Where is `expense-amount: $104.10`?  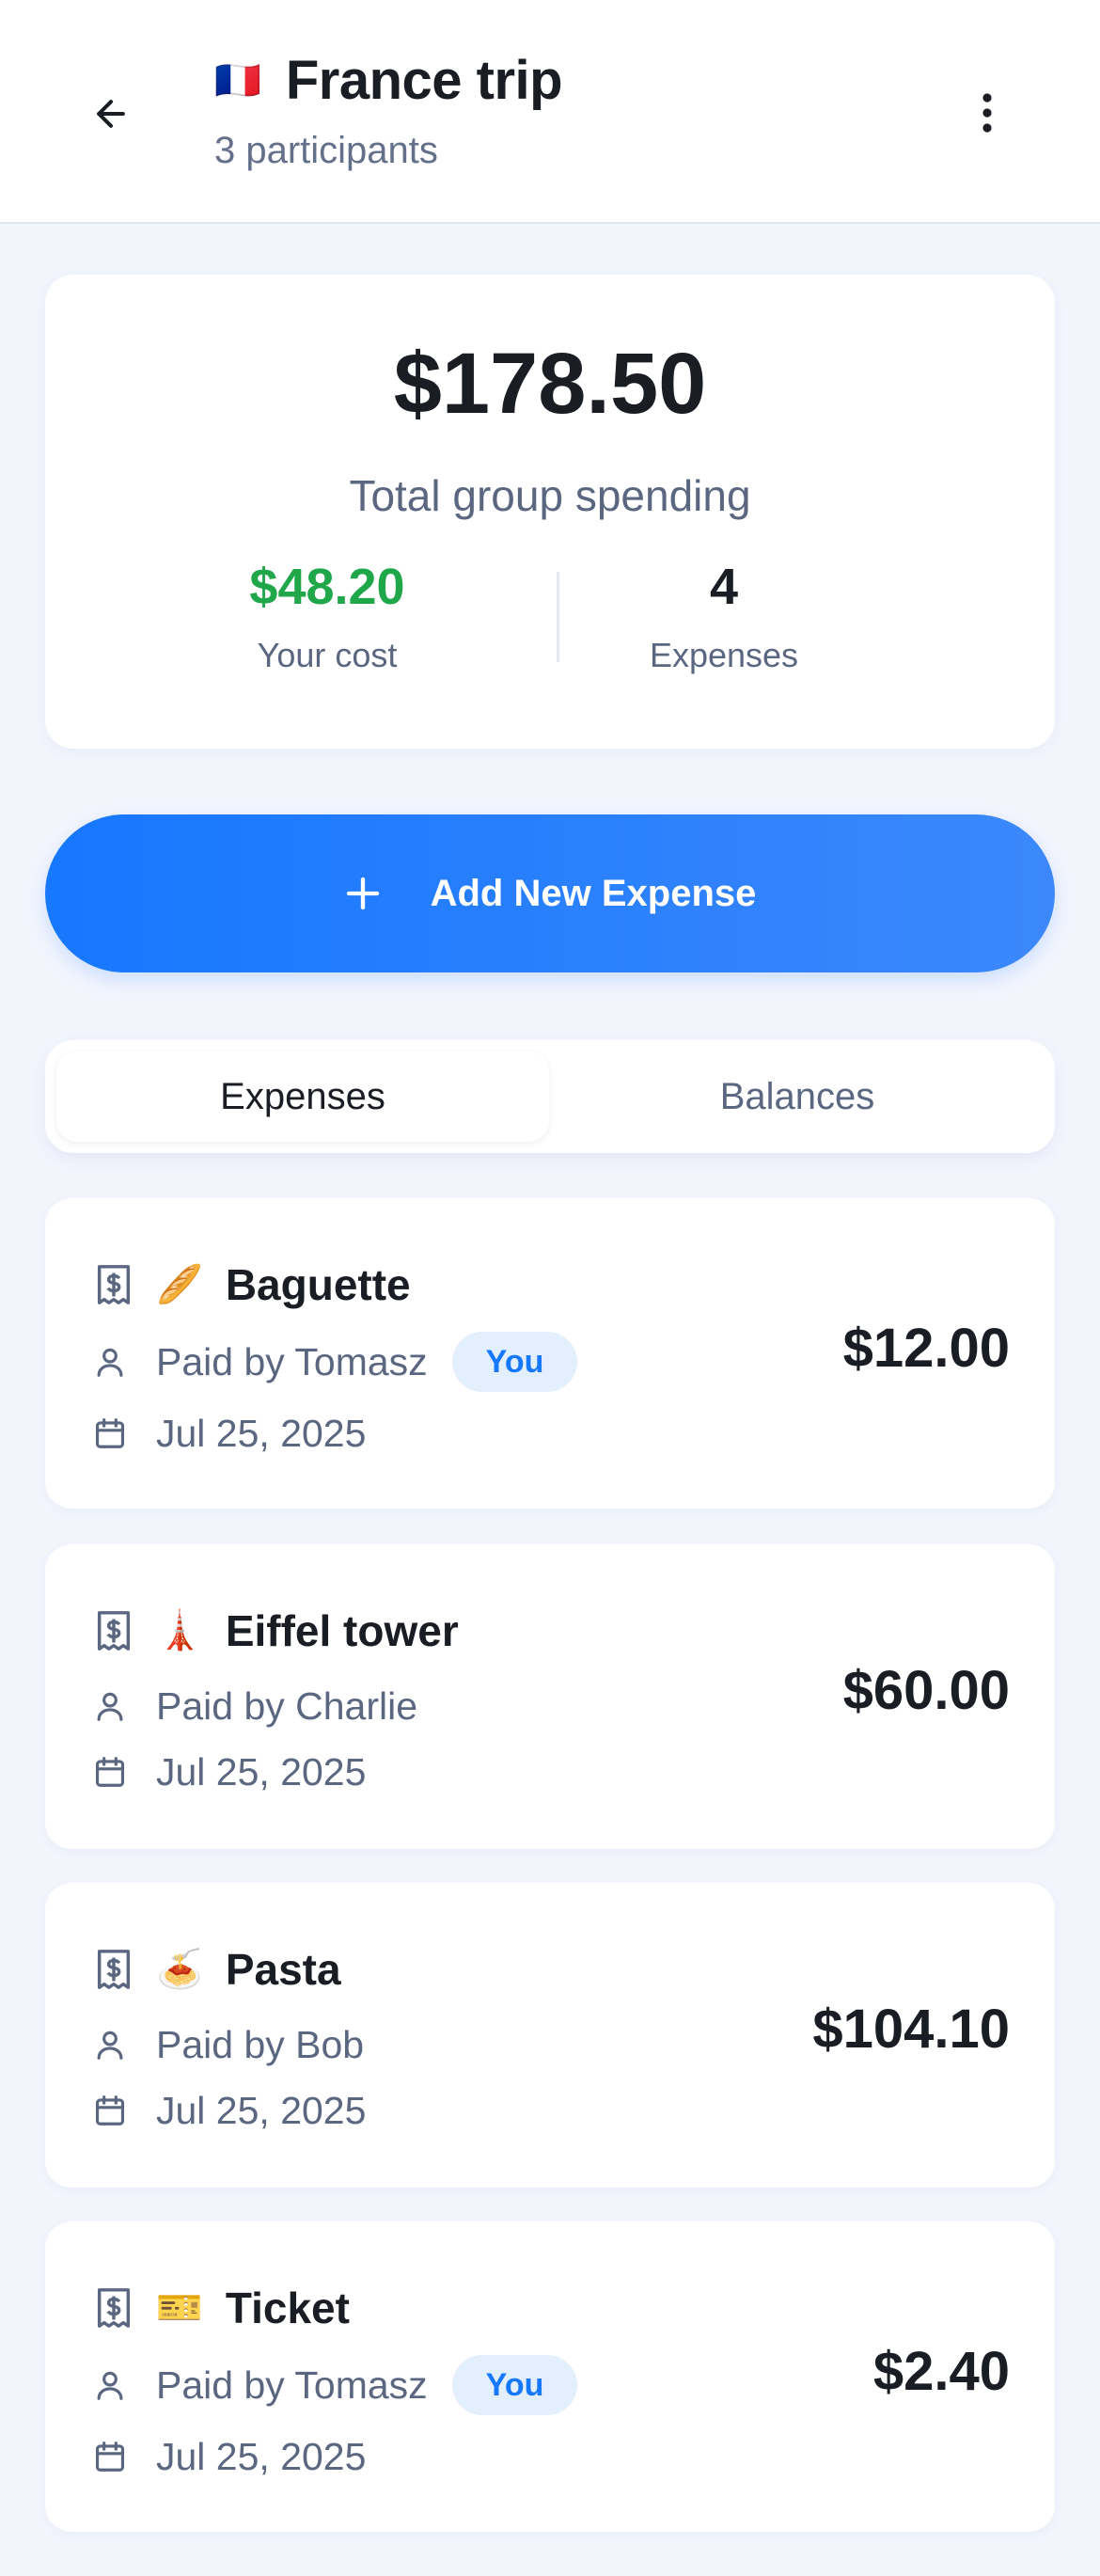 expense-amount: $104.10 is located at coordinates (911, 2029).